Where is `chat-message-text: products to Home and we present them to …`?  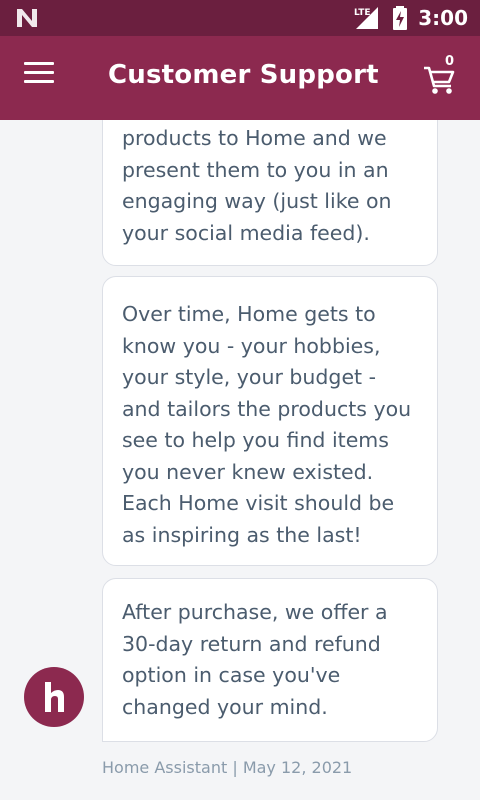
chat-message-text: products to Home and we present them to … is located at coordinates (257, 185).